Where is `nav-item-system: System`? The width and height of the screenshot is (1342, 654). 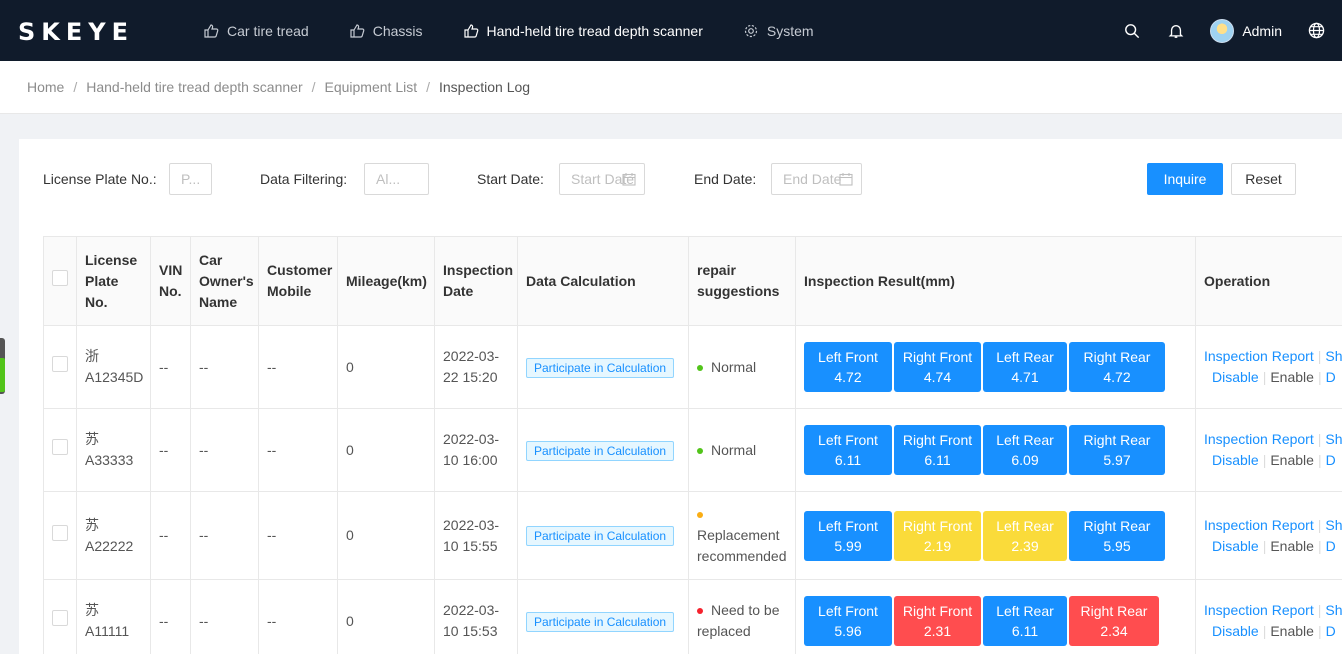
nav-item-system: System is located at coordinates (778, 31).